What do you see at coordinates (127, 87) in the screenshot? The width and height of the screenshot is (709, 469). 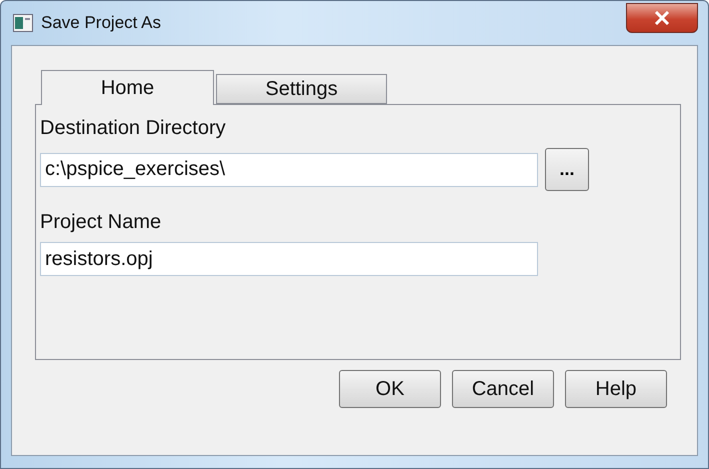 I see `tab: Home` at bounding box center [127, 87].